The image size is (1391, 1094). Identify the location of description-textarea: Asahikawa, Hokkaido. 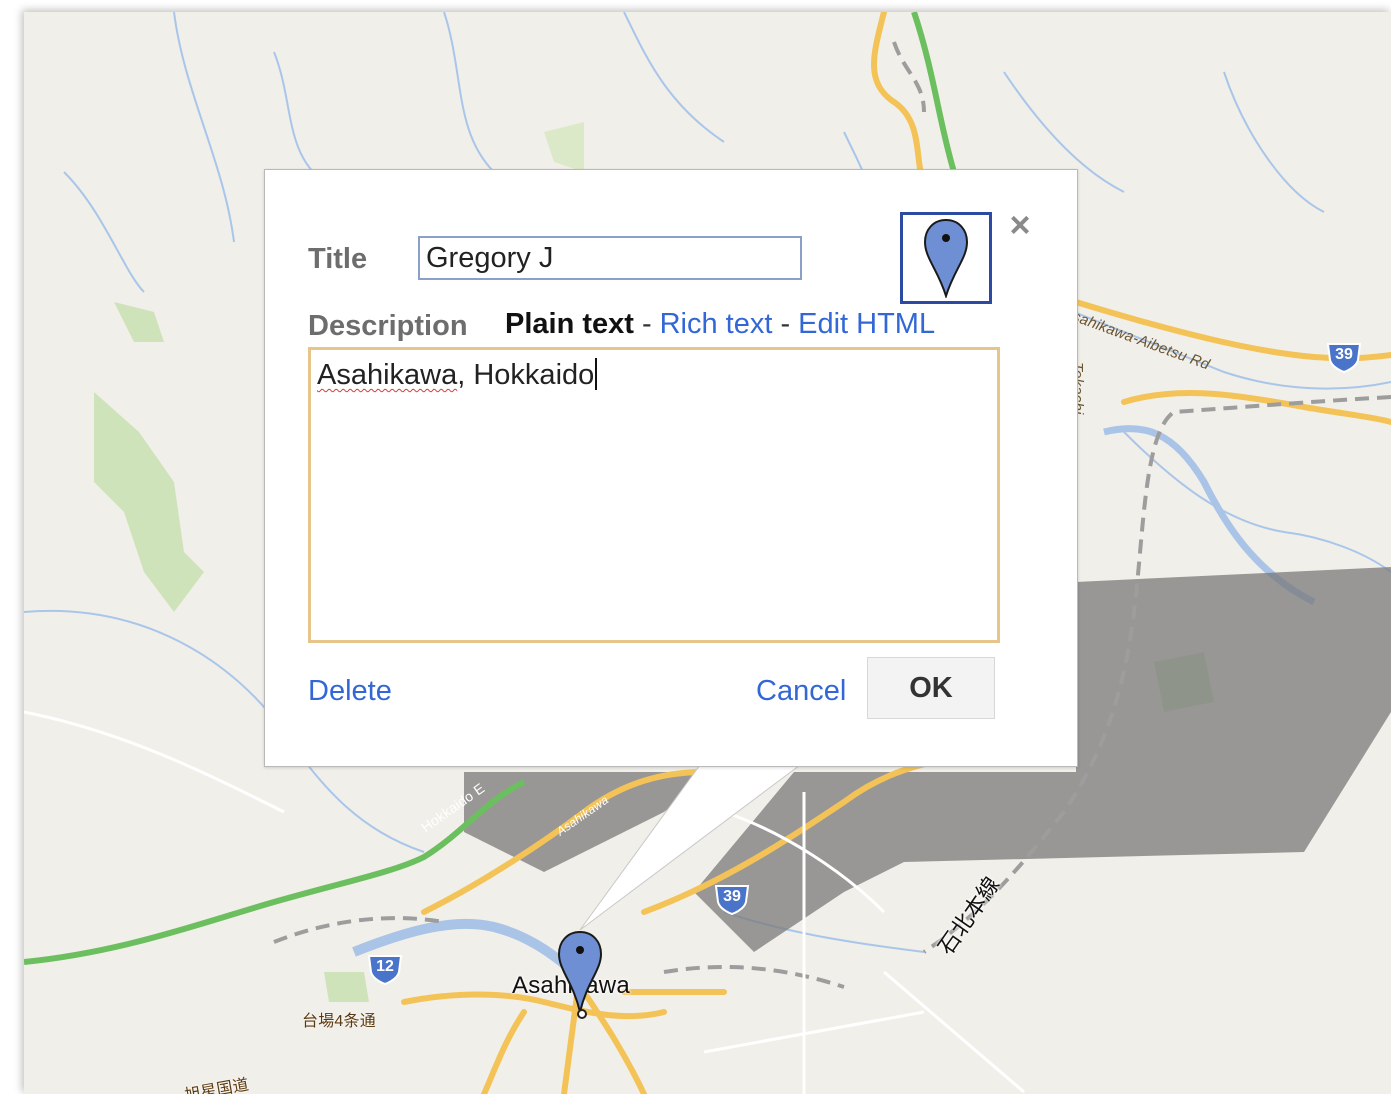
(654, 495).